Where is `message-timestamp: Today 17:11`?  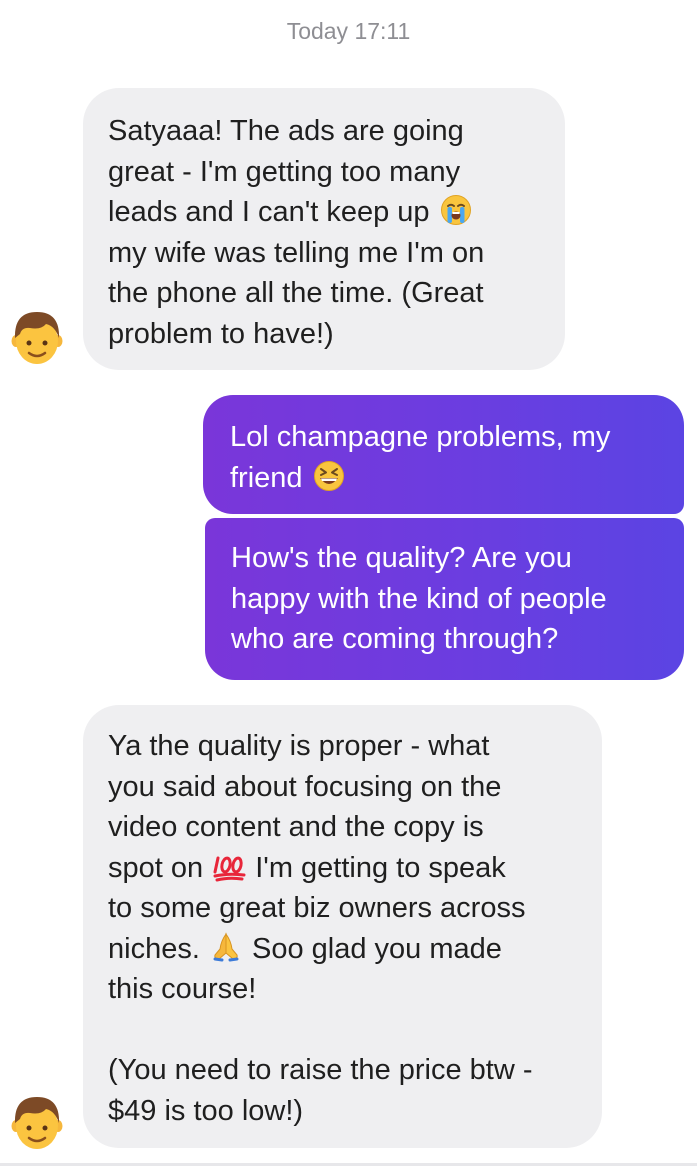 message-timestamp: Today 17:11 is located at coordinates (348, 31).